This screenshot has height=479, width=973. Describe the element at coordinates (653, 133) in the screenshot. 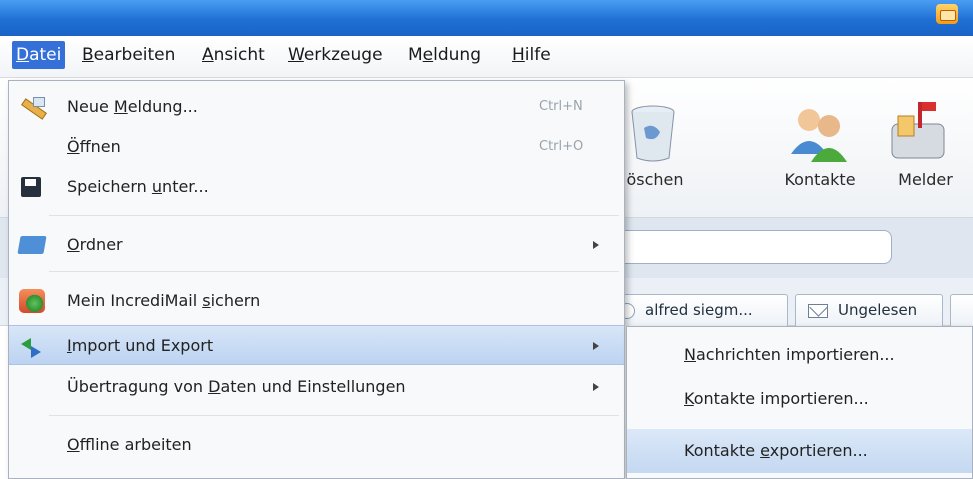

I see `trash-icon` at that location.